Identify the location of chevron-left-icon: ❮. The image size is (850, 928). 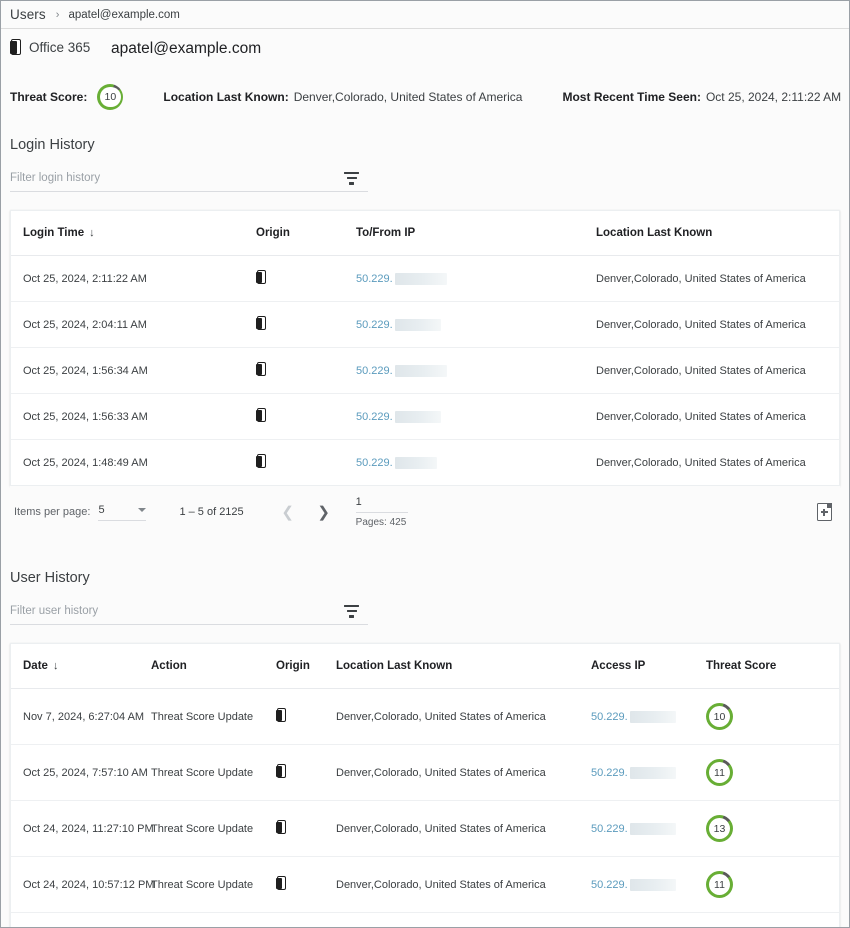
(288, 512).